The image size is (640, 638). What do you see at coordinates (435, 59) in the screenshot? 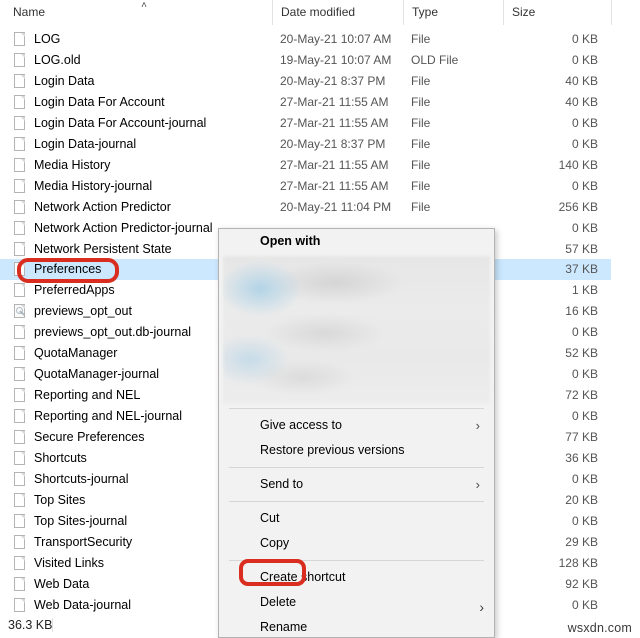
I see `file-type-cell: OLD File` at bounding box center [435, 59].